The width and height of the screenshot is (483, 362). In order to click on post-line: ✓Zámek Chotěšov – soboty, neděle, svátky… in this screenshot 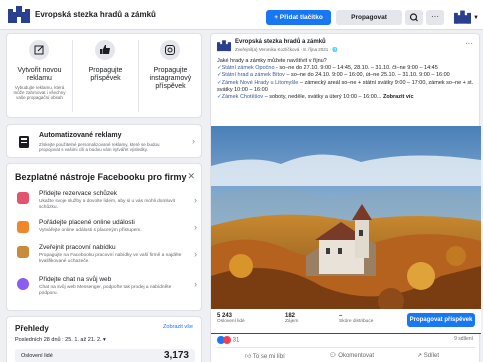, I will do `click(347, 97)`.